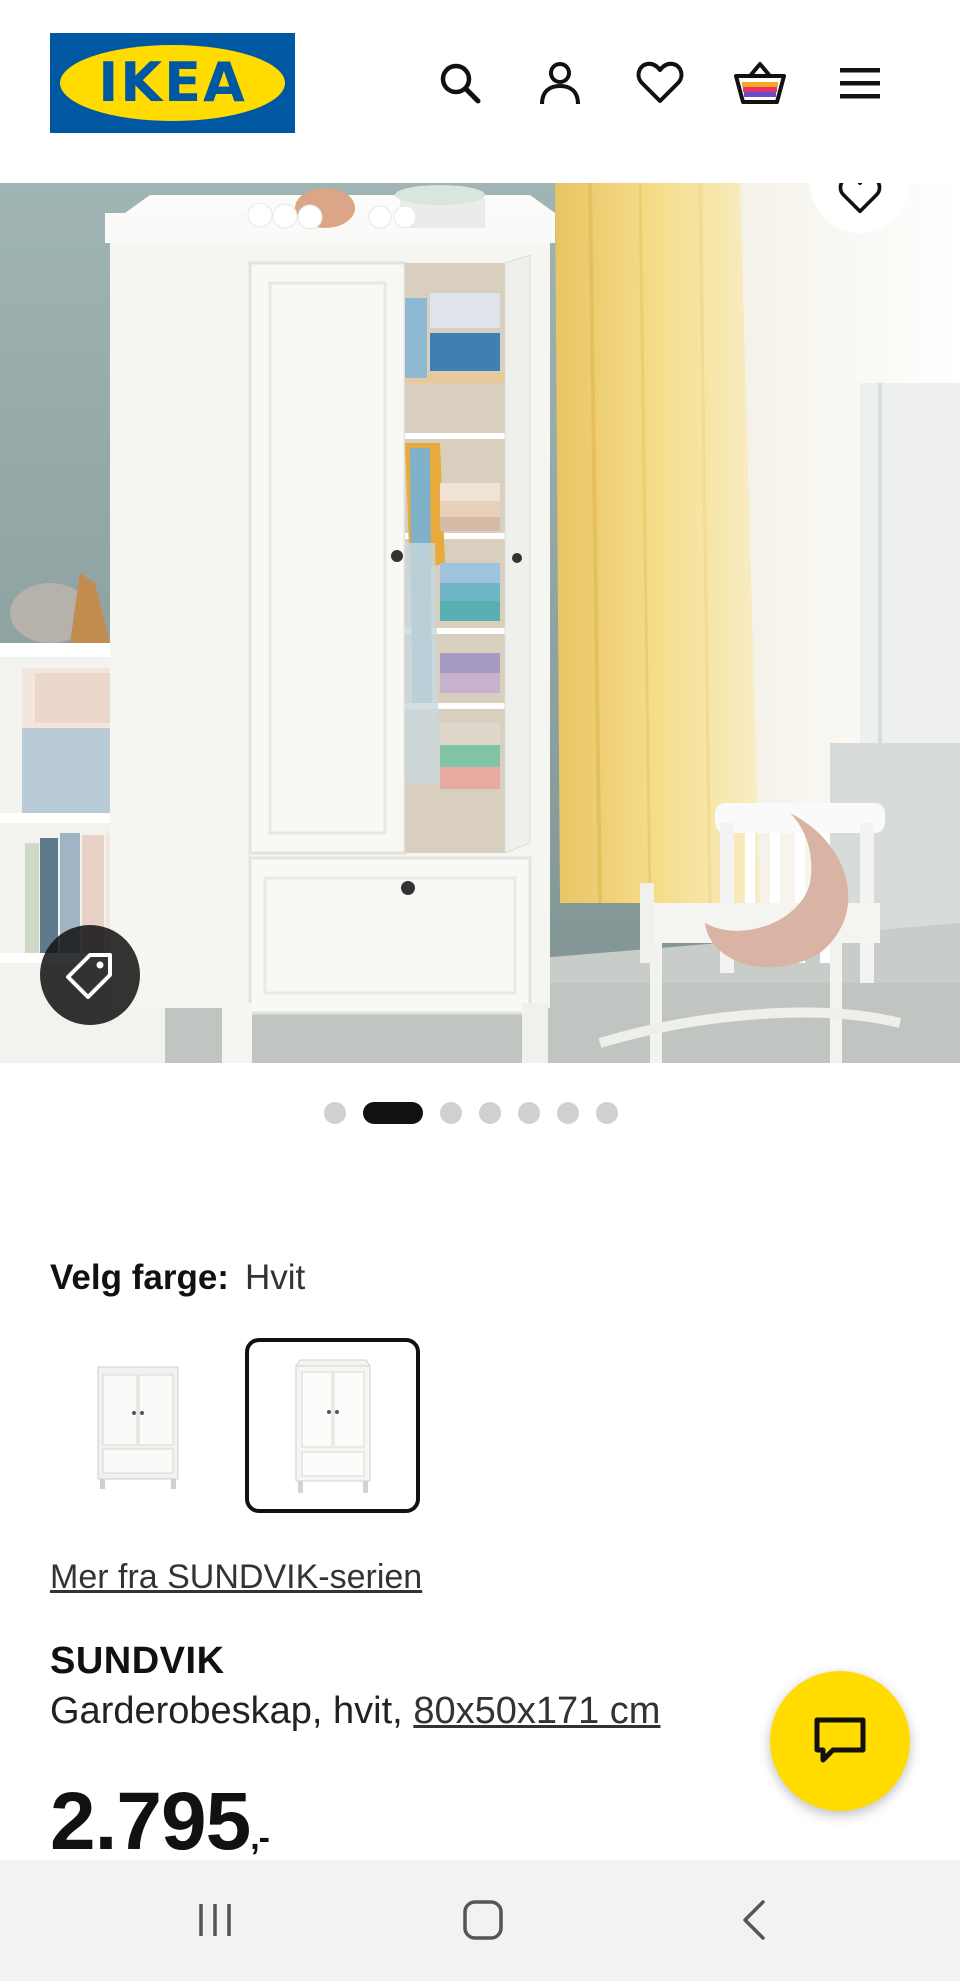 The image size is (960, 1981). I want to click on chat-button, so click(840, 1741).